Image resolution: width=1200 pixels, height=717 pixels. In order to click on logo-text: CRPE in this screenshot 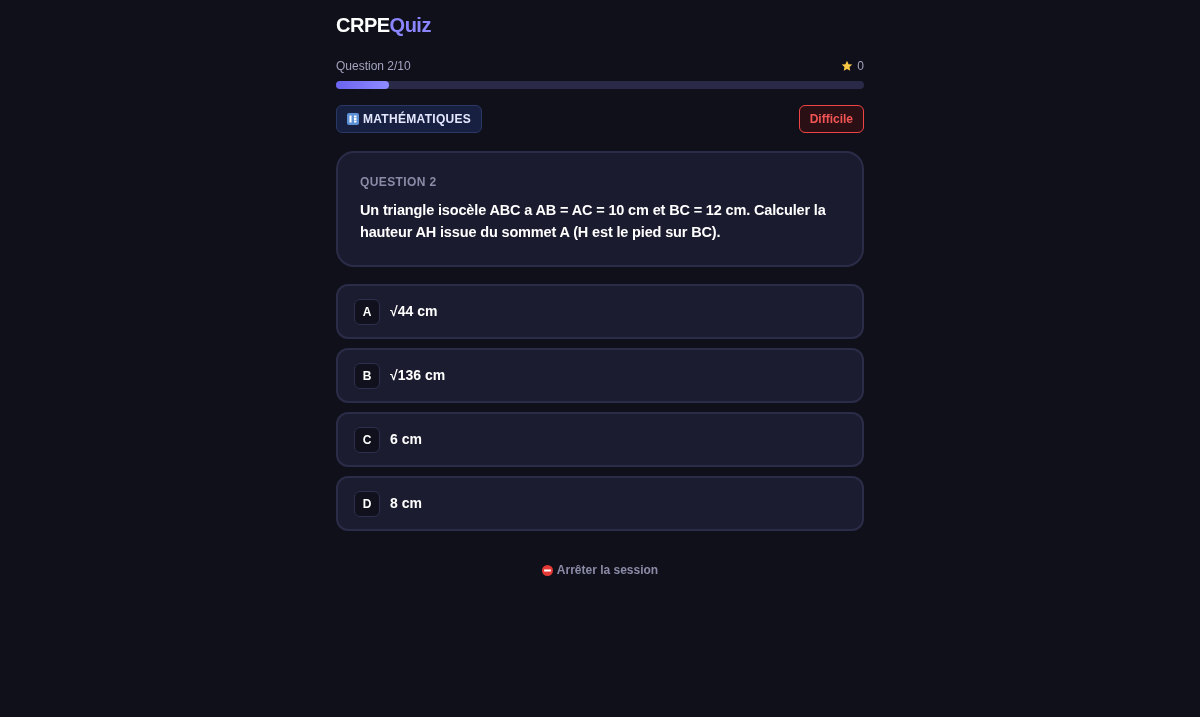, I will do `click(363, 25)`.